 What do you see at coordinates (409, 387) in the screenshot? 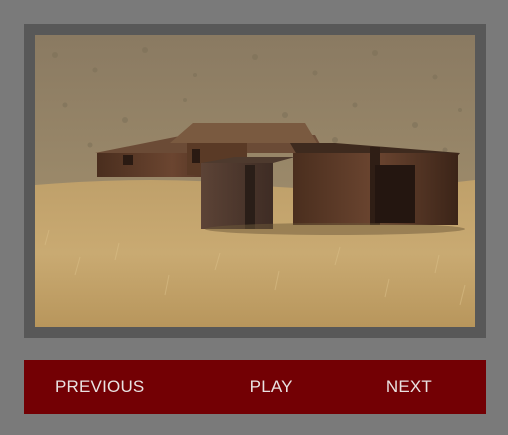
I see `next-button: NEXT` at bounding box center [409, 387].